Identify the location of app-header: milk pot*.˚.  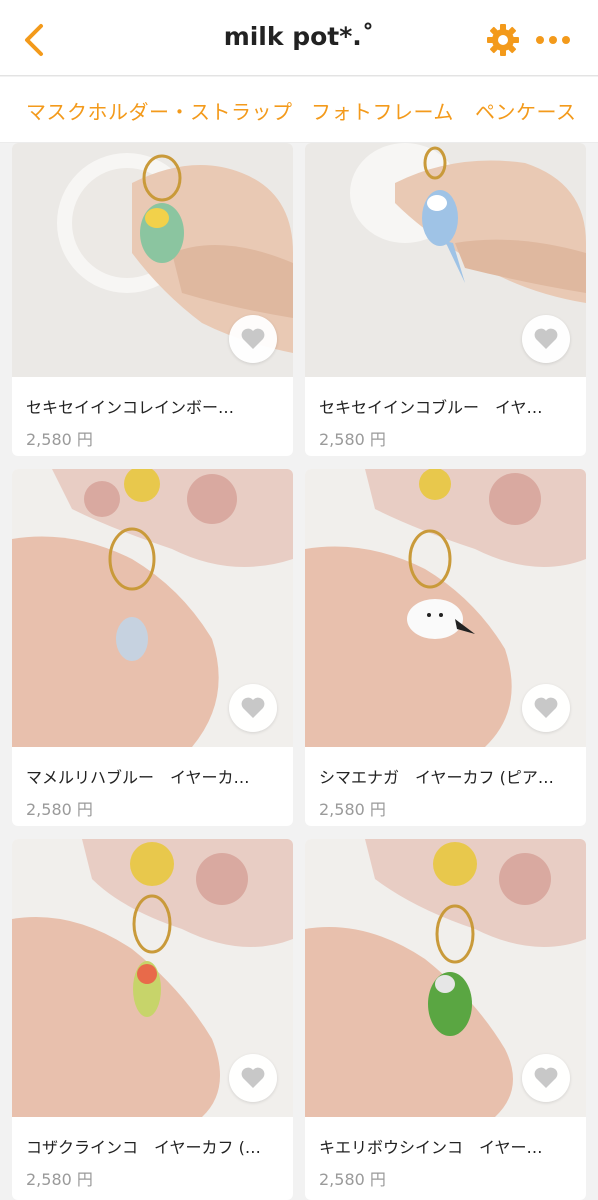
(299, 38).